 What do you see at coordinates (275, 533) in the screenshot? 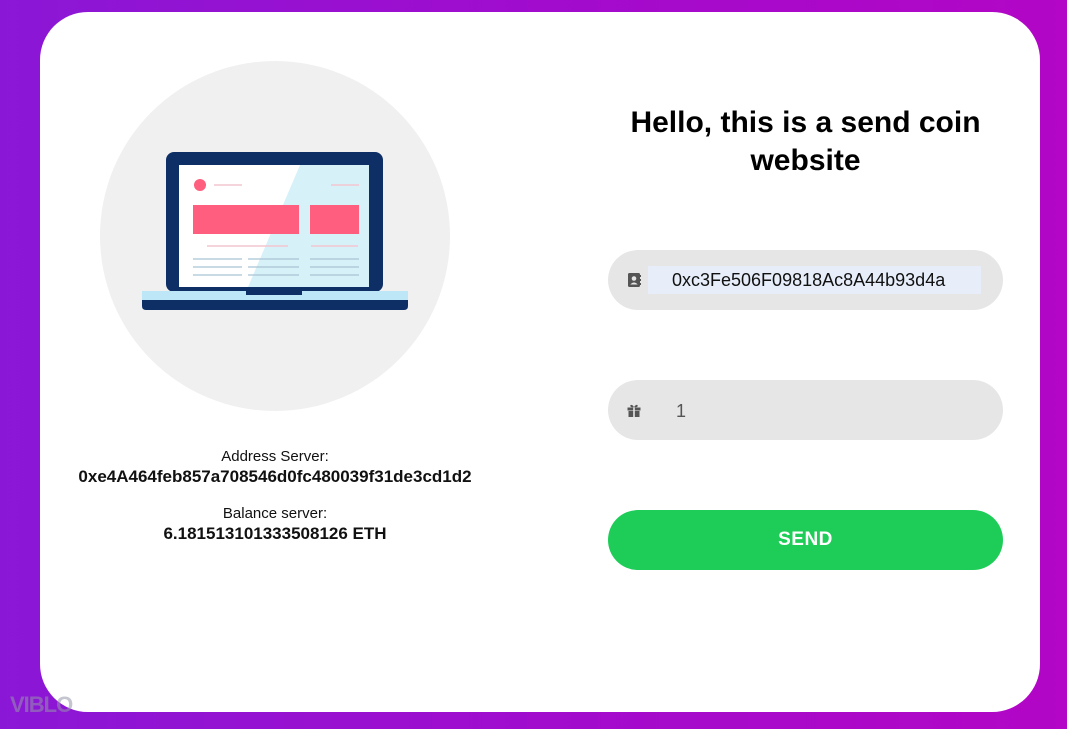
I see `server-balance-value: 6.181513101333508126 ETH` at bounding box center [275, 533].